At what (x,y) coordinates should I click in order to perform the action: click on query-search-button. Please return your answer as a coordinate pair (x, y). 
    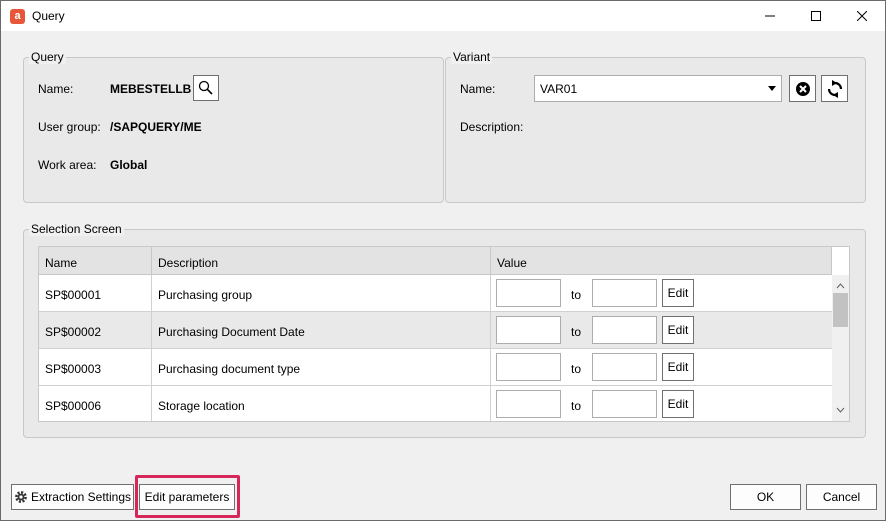
    Looking at the image, I should click on (206, 88).